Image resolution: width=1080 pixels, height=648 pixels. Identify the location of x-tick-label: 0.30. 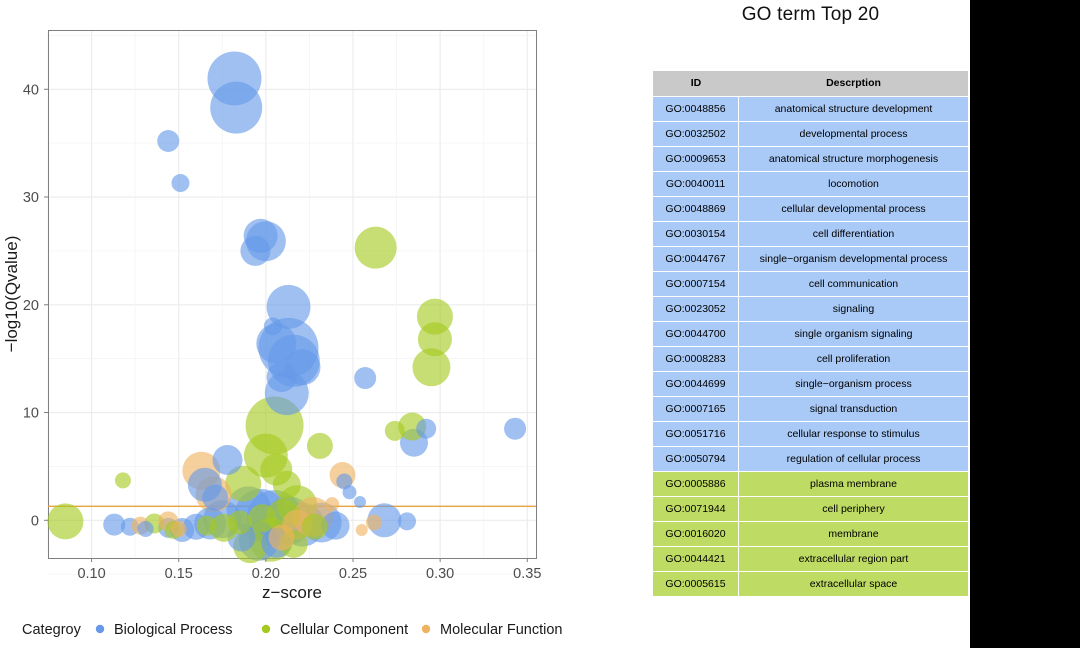
(440, 574).